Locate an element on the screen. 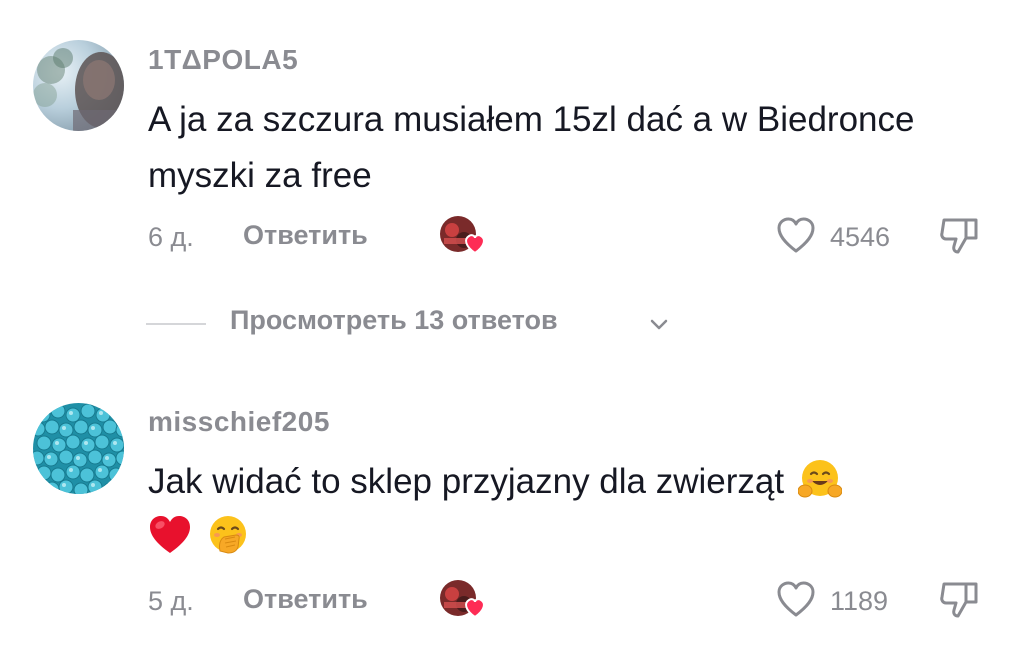 This screenshot has width=1024, height=659. avatar is located at coordinates (78, 448).